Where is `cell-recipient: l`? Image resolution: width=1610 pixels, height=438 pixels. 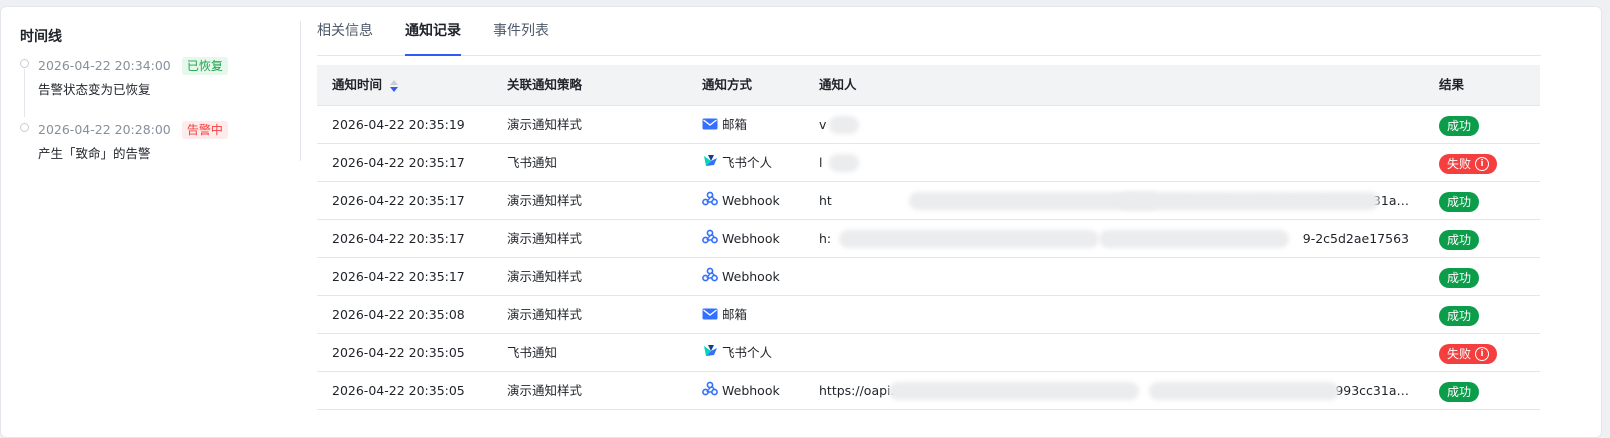 cell-recipient: l is located at coordinates (1114, 162).